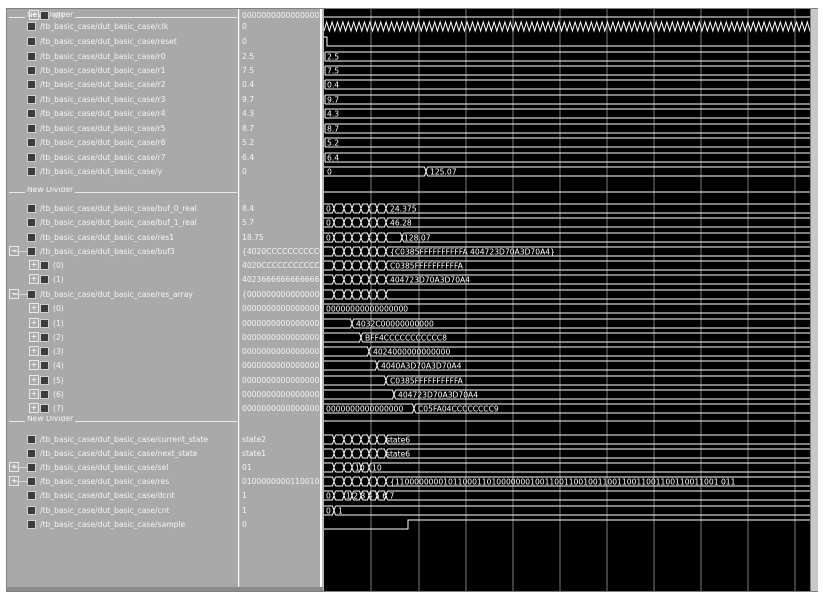 The height and width of the screenshot is (596, 823). I want to click on signal-row: /tb_basic_case/dut_basic_case/buf_0_real, so click(123, 208).